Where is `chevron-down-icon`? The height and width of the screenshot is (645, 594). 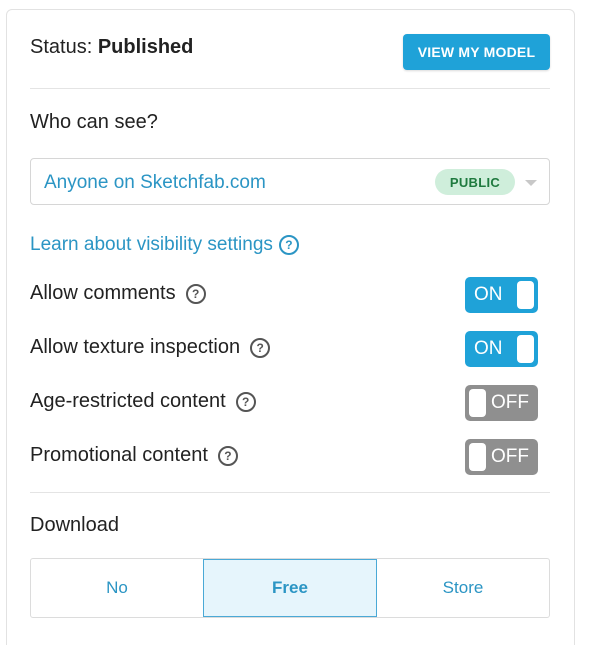
chevron-down-icon is located at coordinates (531, 183).